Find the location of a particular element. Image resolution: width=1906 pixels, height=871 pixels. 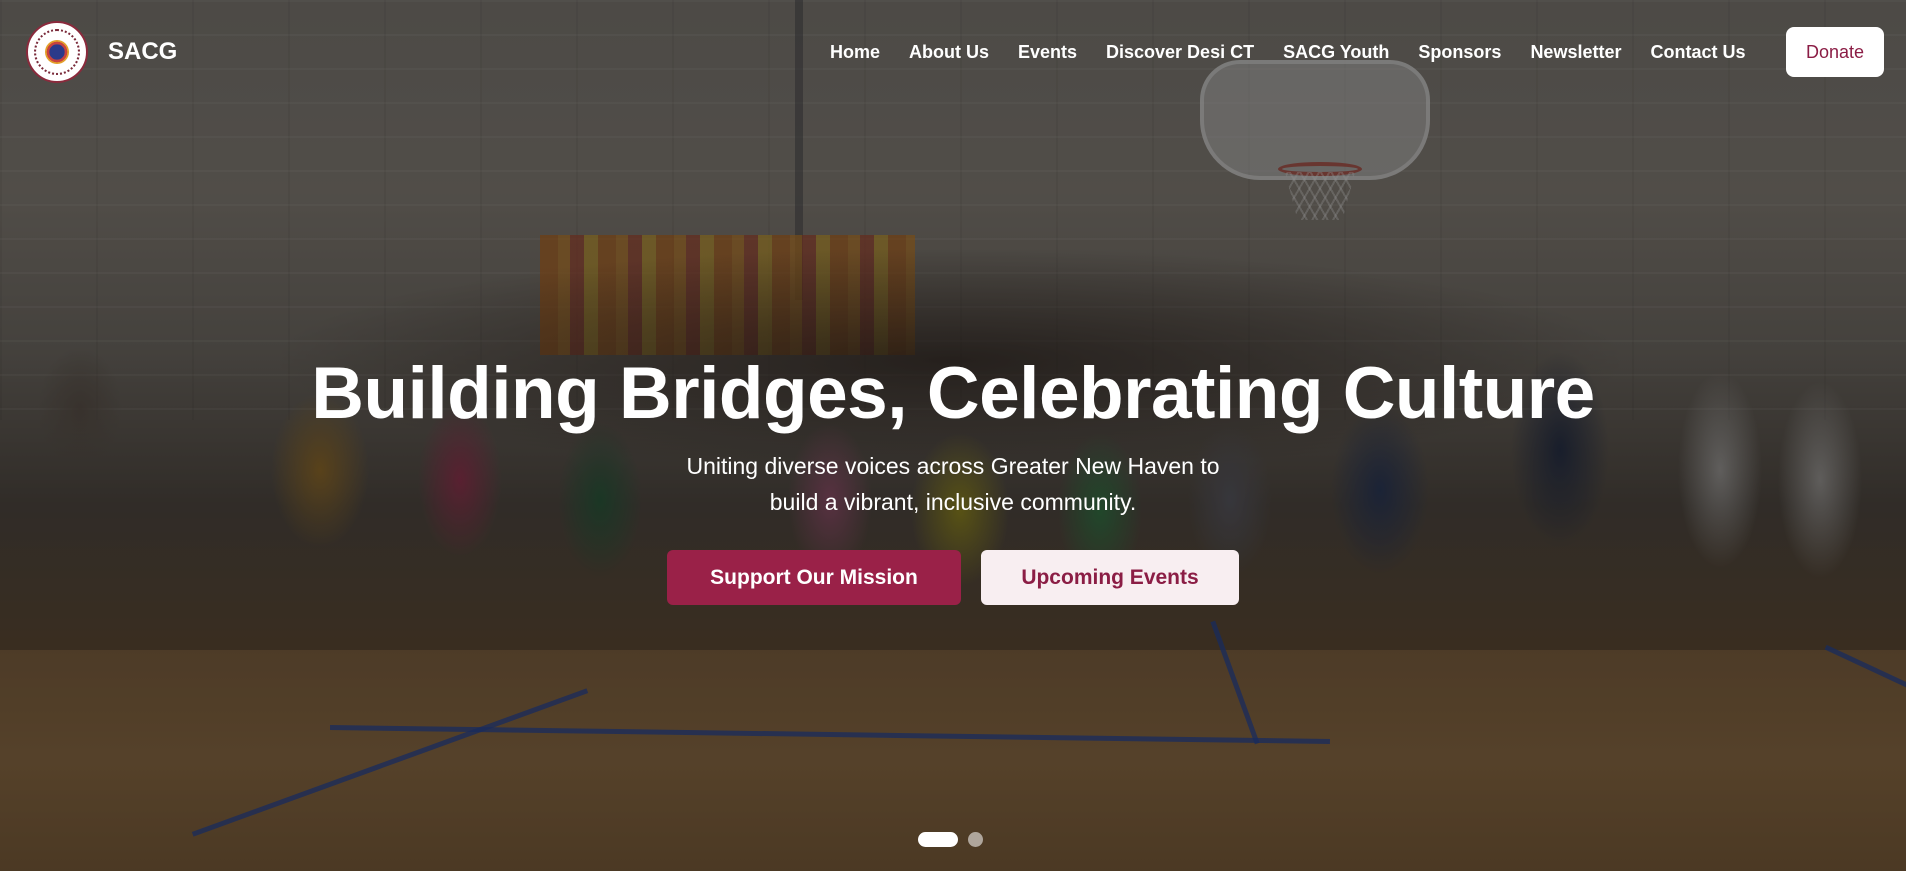

support-our-mission-button: Support Our Mission is located at coordinates (814, 577).